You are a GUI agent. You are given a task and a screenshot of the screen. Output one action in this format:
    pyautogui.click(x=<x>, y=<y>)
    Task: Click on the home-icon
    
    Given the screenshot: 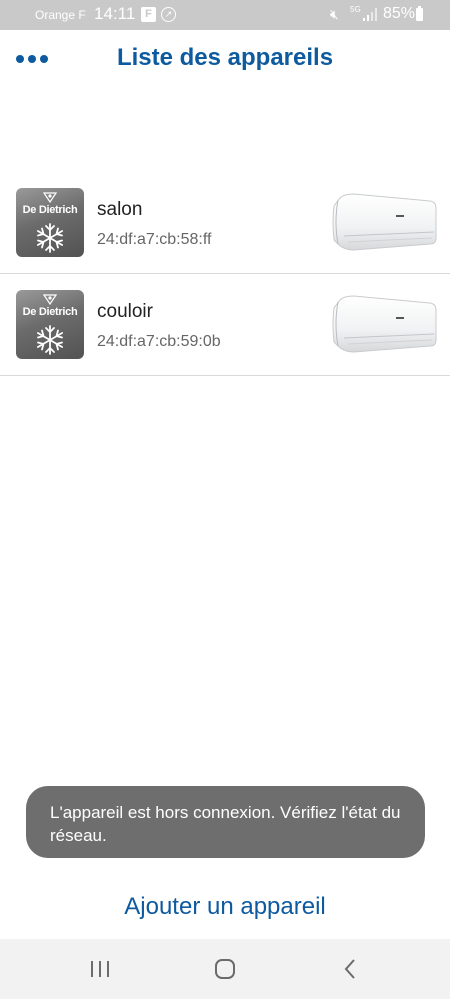 What is the action you would take?
    pyautogui.click(x=225, y=969)
    